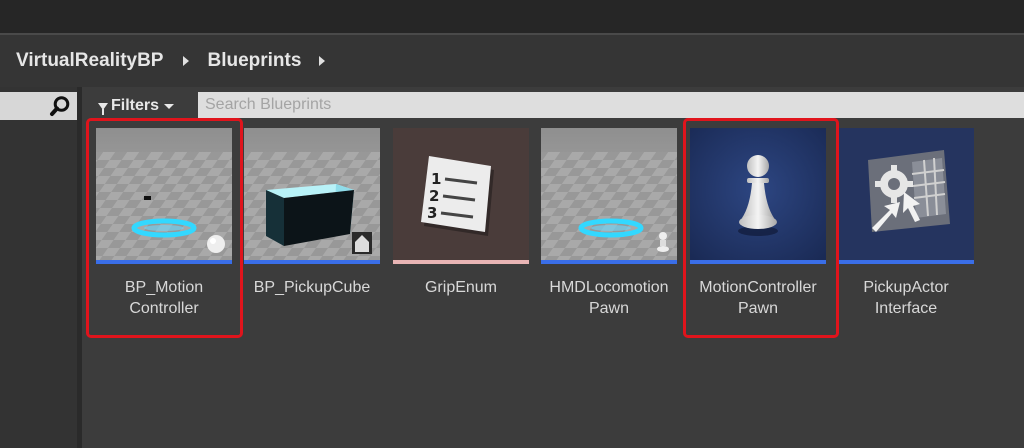 This screenshot has height=448, width=1024. I want to click on panel-splitter, so click(79, 267).